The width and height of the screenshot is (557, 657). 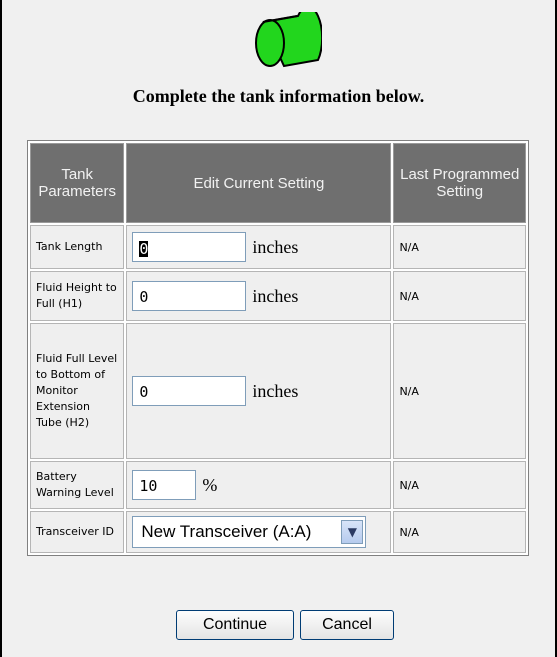 I want to click on fluid-height-input: 0, so click(x=189, y=296).